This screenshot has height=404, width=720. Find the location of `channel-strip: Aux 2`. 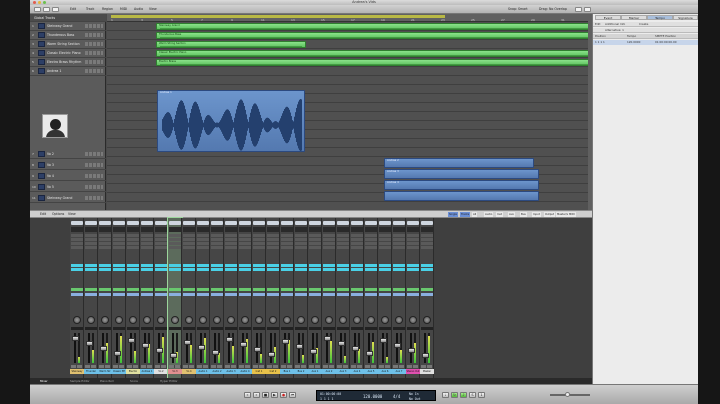

channel-strip: Aux 2 is located at coordinates (329, 298).